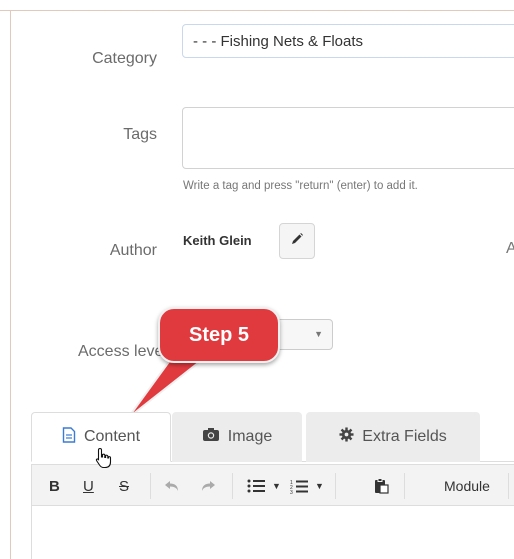  I want to click on bullet-list-icon, so click(256, 486).